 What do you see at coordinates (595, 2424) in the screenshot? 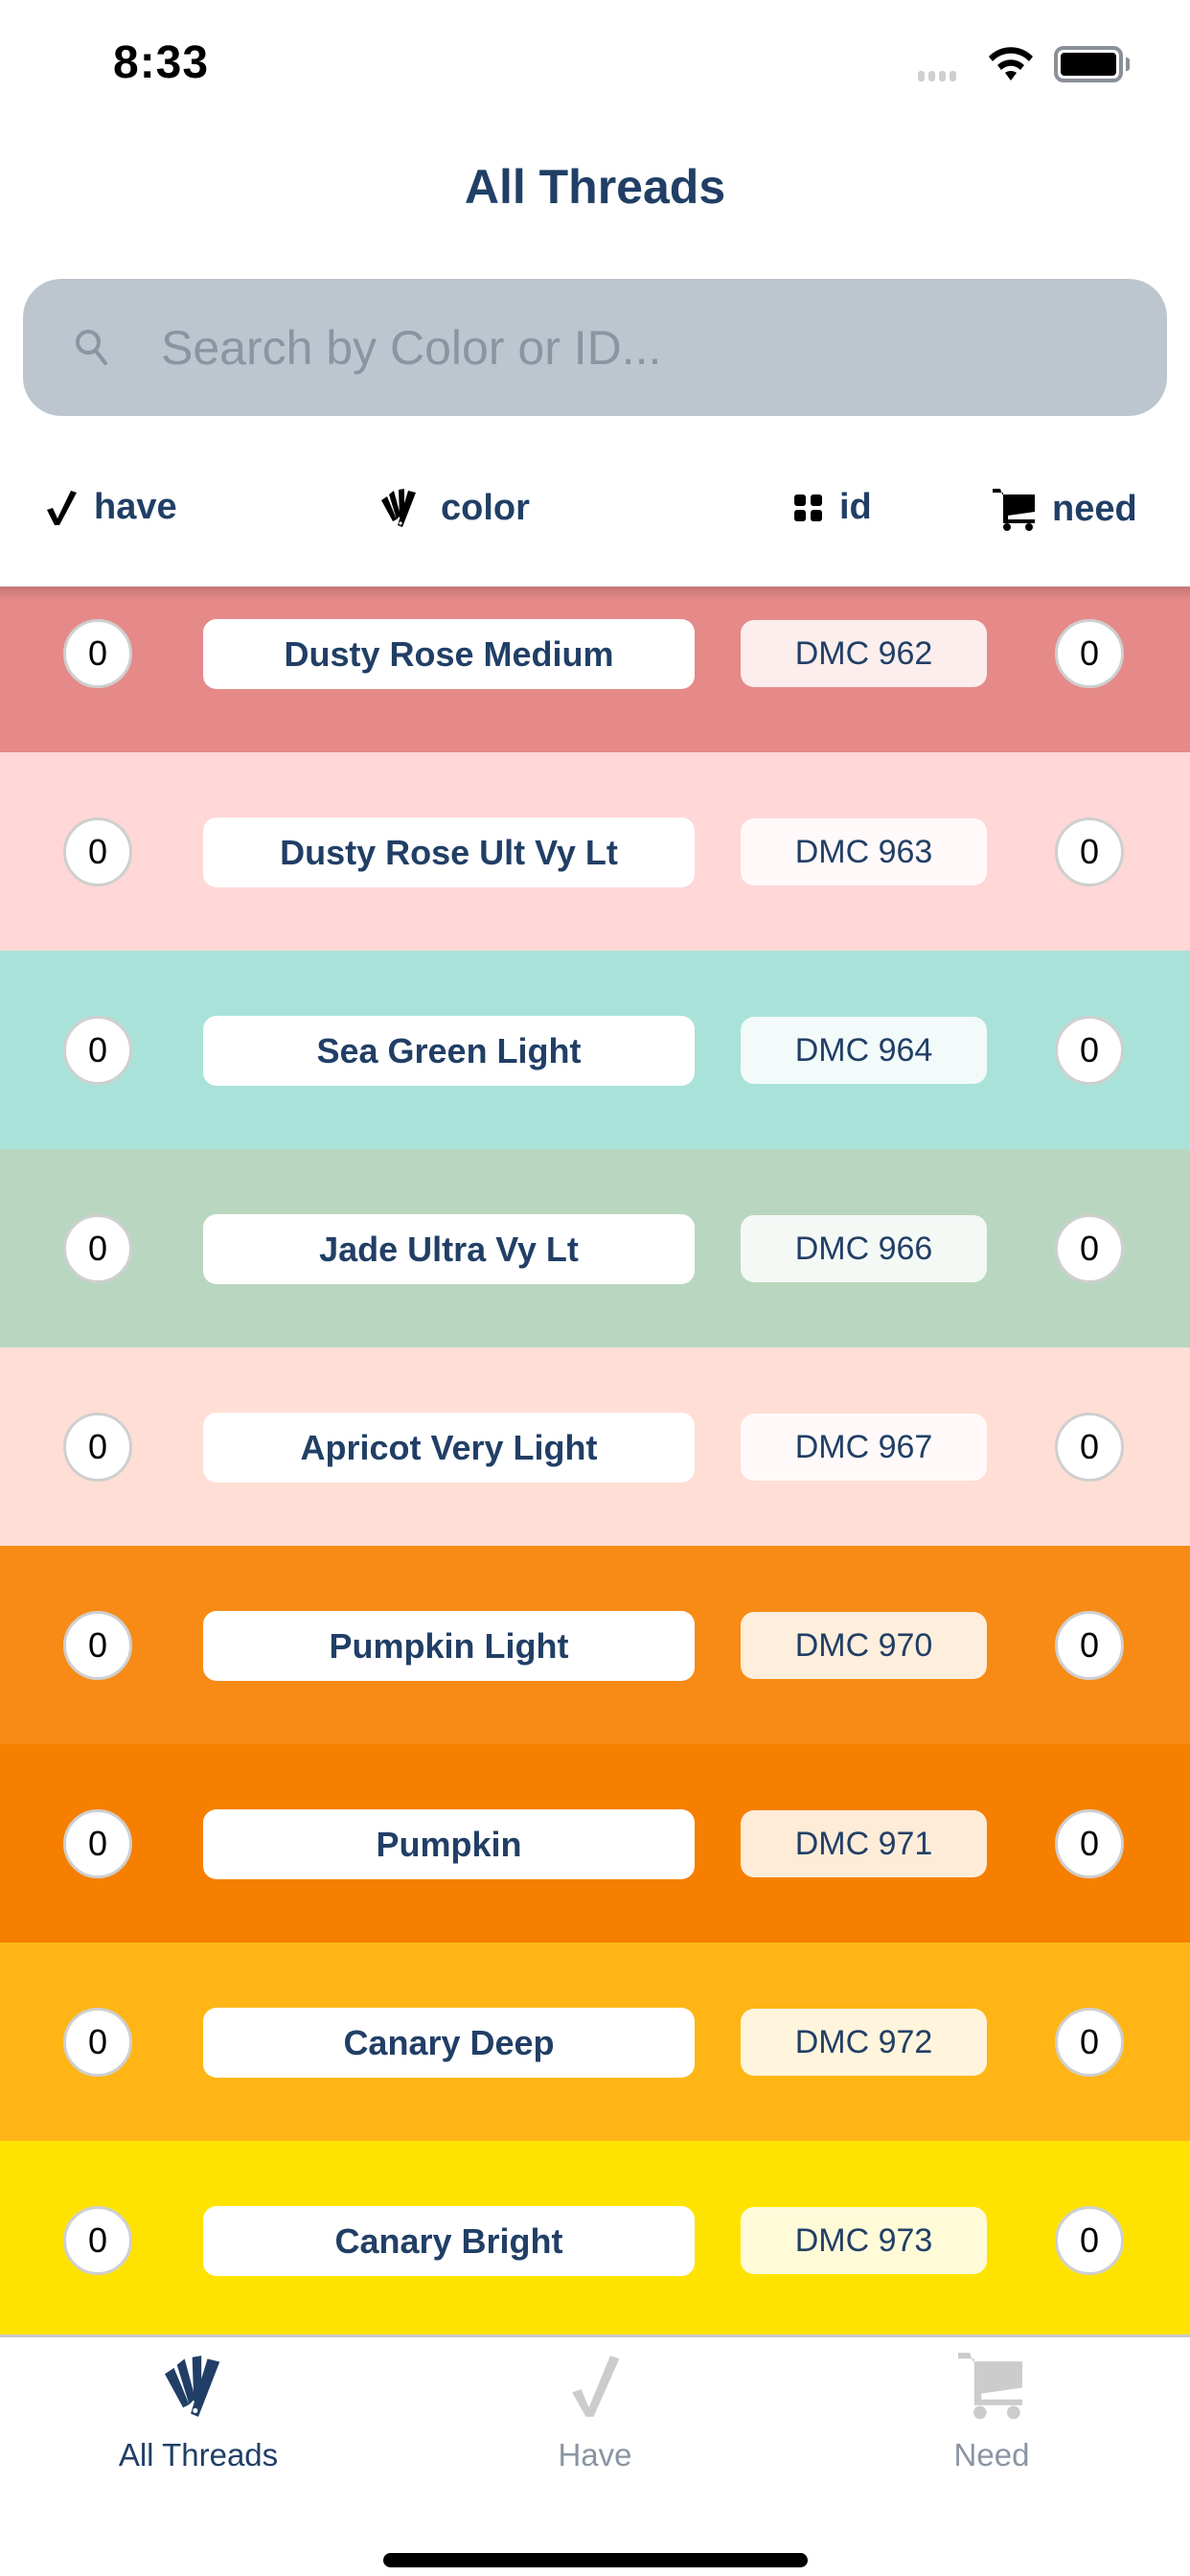
I see `tab-have: Have` at bounding box center [595, 2424].